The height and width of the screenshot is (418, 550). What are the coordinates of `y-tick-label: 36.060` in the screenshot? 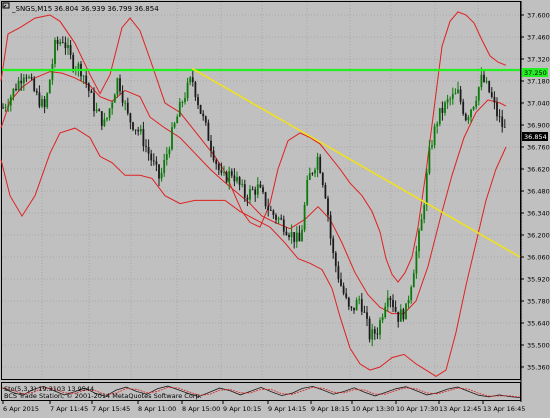 It's located at (538, 258).